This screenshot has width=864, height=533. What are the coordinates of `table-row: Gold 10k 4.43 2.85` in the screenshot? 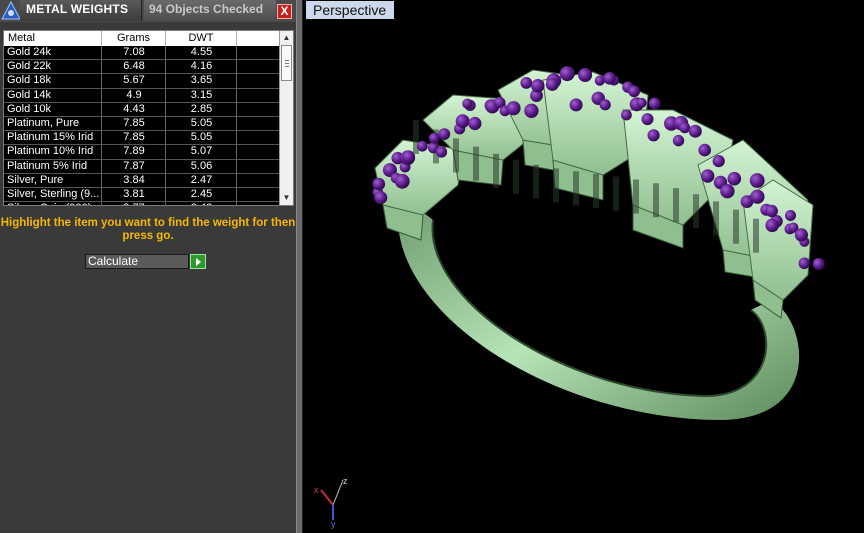 It's located at (141, 110).